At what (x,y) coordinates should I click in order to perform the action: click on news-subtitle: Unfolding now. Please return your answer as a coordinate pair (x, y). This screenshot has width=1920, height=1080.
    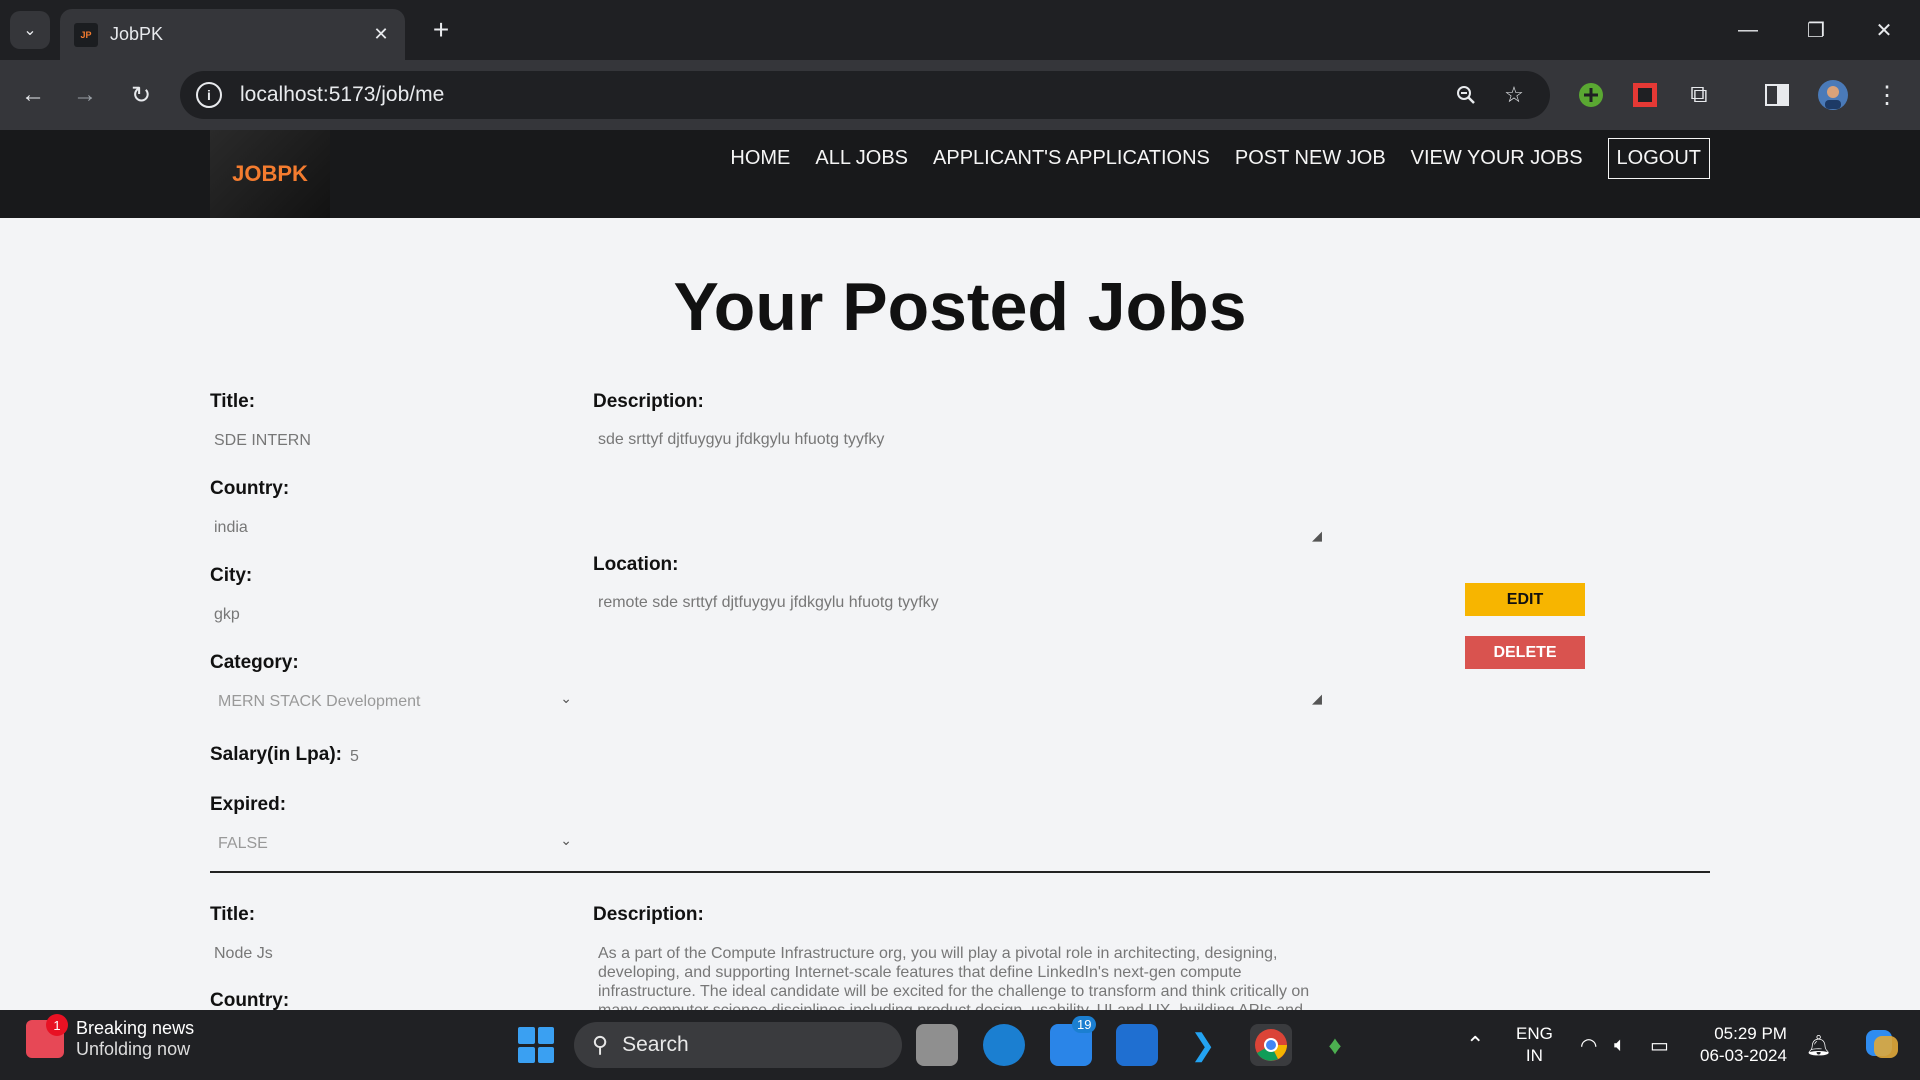
    Looking at the image, I should click on (133, 1049).